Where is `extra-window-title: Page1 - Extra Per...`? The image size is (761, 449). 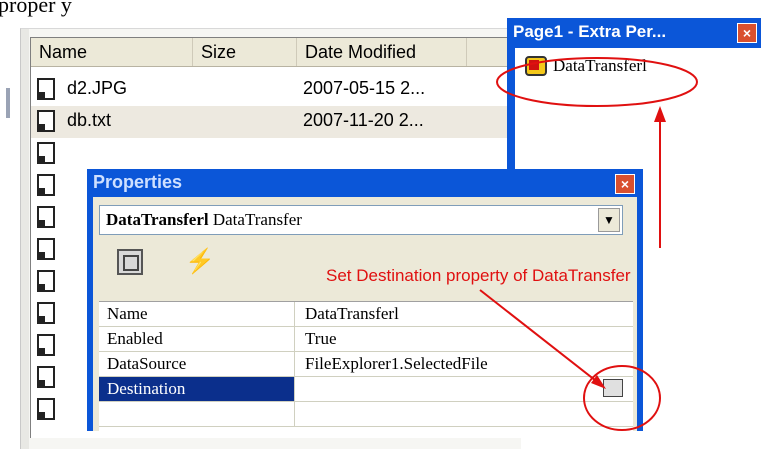 extra-window-title: Page1 - Extra Per... is located at coordinates (590, 31).